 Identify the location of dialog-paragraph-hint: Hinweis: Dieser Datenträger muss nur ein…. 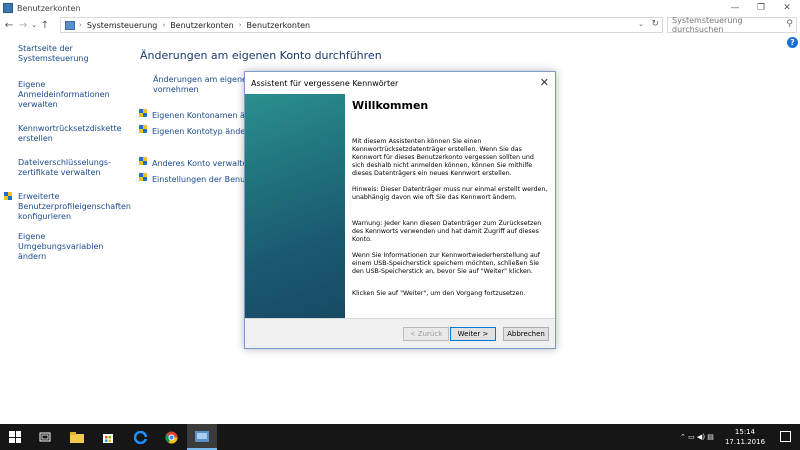
(450, 194).